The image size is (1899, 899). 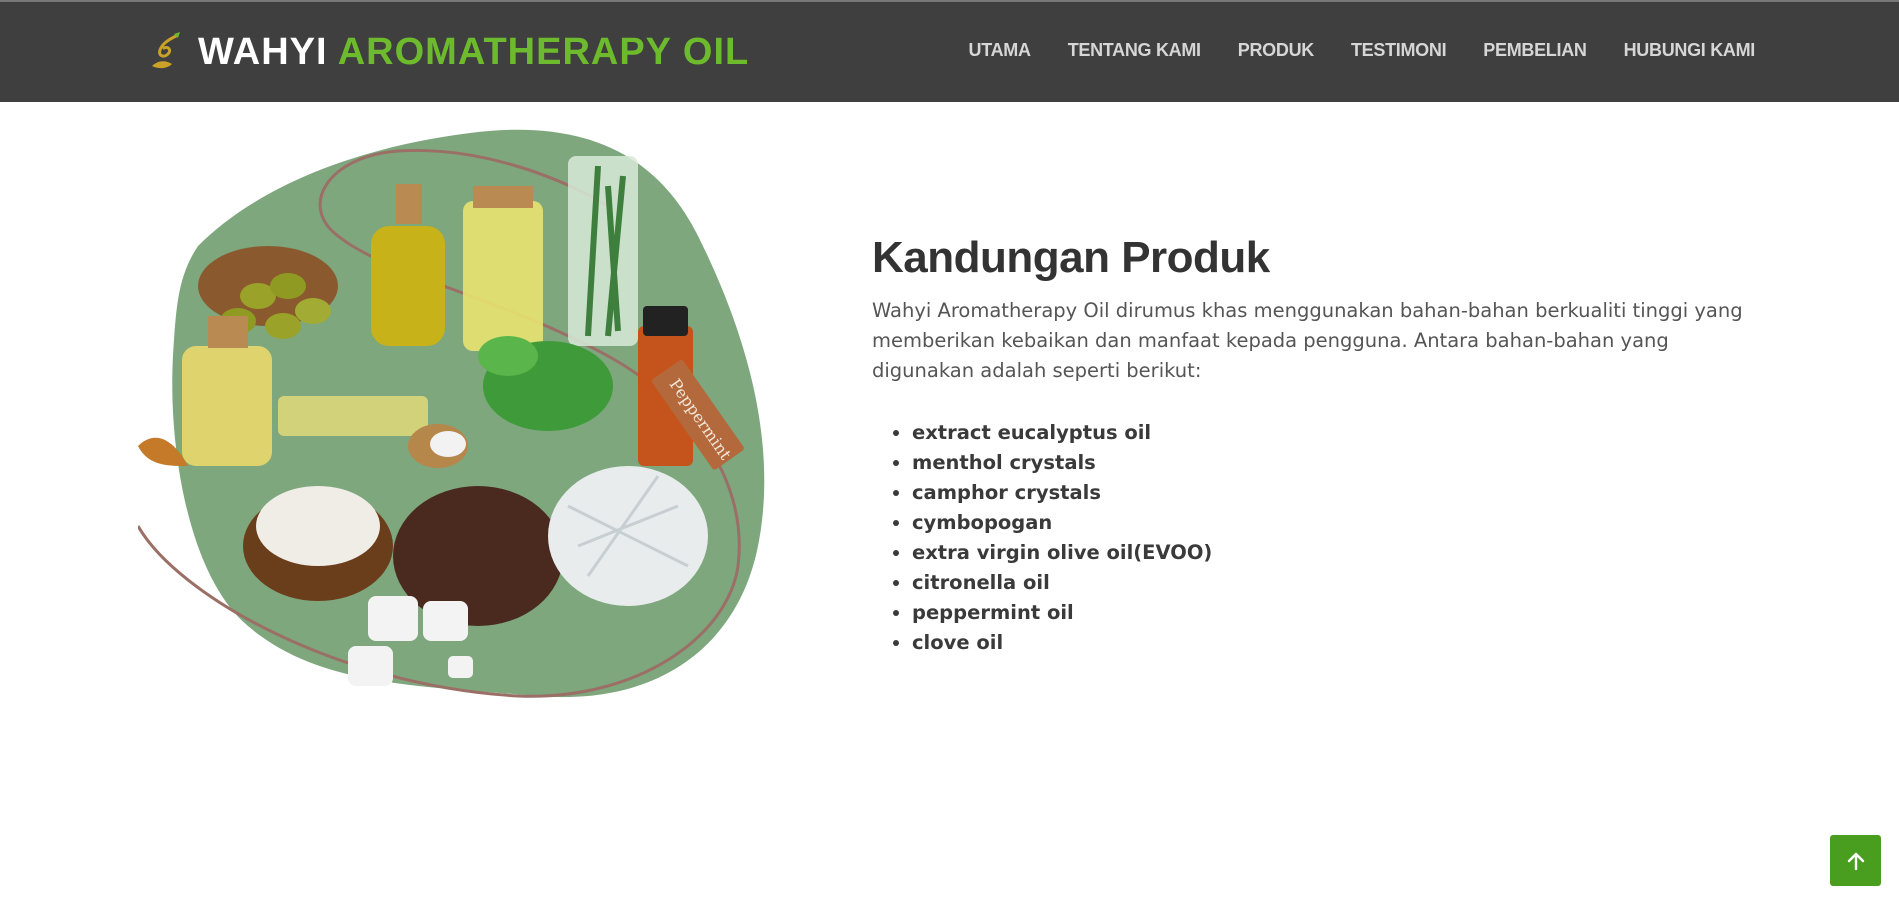 What do you see at coordinates (1332, 463) in the screenshot?
I see `list-item: menthol crystals` at bounding box center [1332, 463].